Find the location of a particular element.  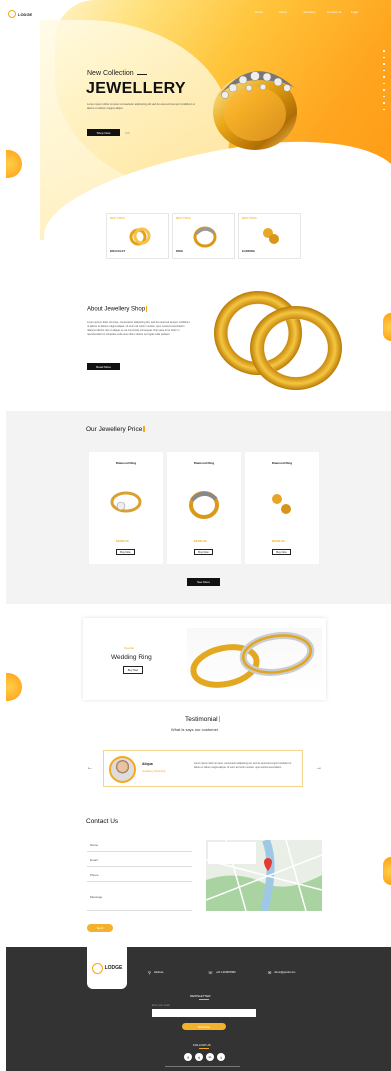

wedding-special-label: Special is located at coordinates (129, 648).